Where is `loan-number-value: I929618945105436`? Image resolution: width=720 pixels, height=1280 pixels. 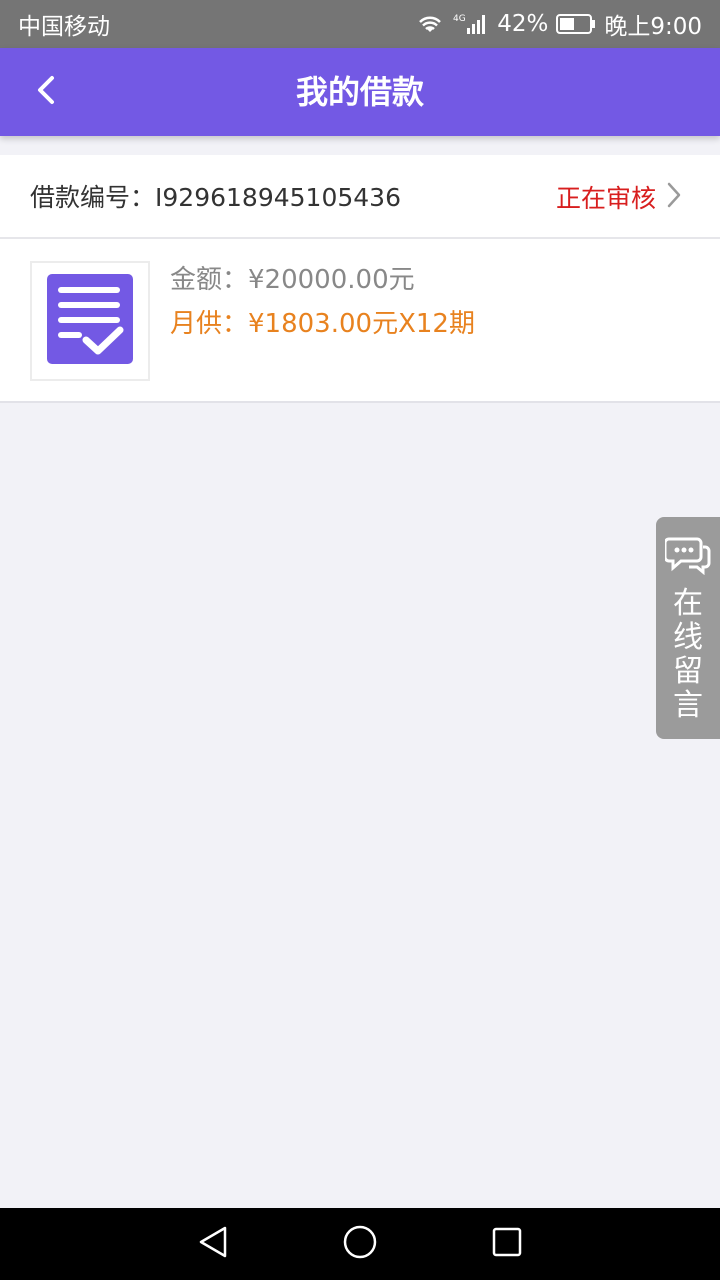 loan-number-value: I929618945105436 is located at coordinates (278, 197).